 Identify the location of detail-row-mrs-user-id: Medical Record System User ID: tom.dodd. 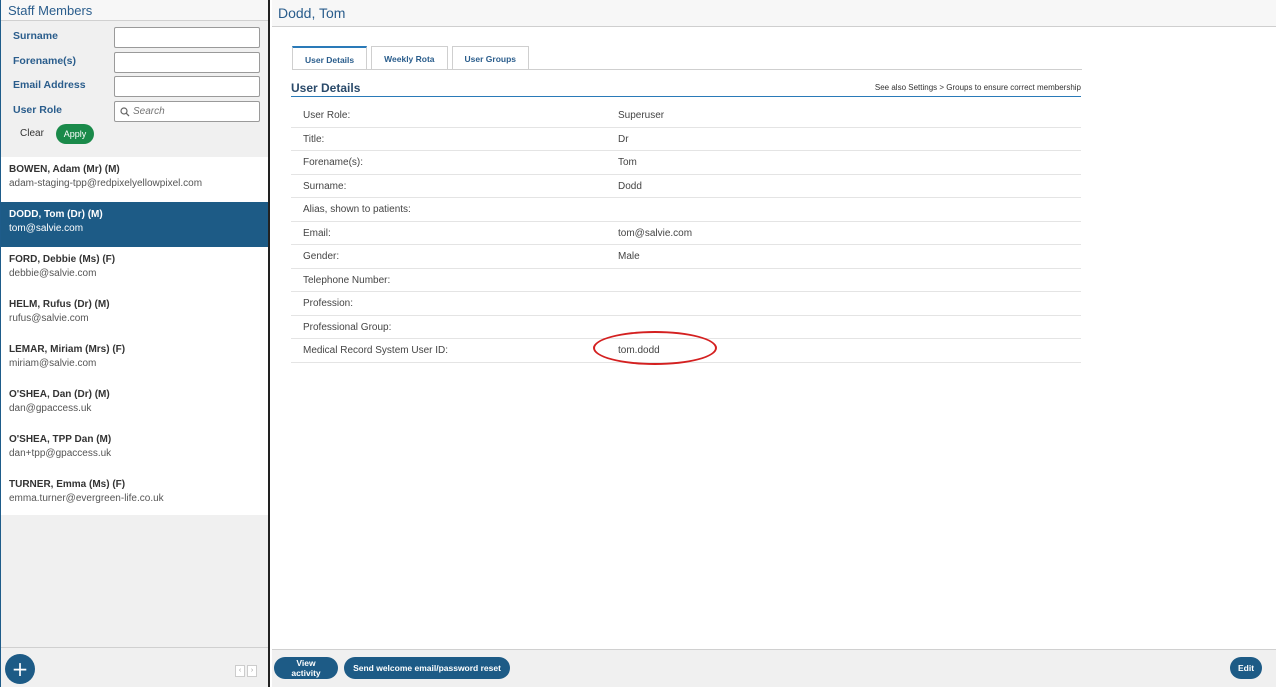
(686, 348).